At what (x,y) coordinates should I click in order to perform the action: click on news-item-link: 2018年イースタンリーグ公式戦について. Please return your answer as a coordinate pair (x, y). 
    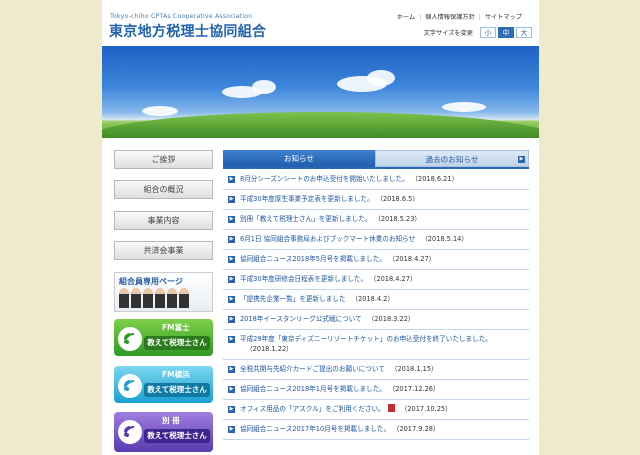
    Looking at the image, I should click on (301, 319).